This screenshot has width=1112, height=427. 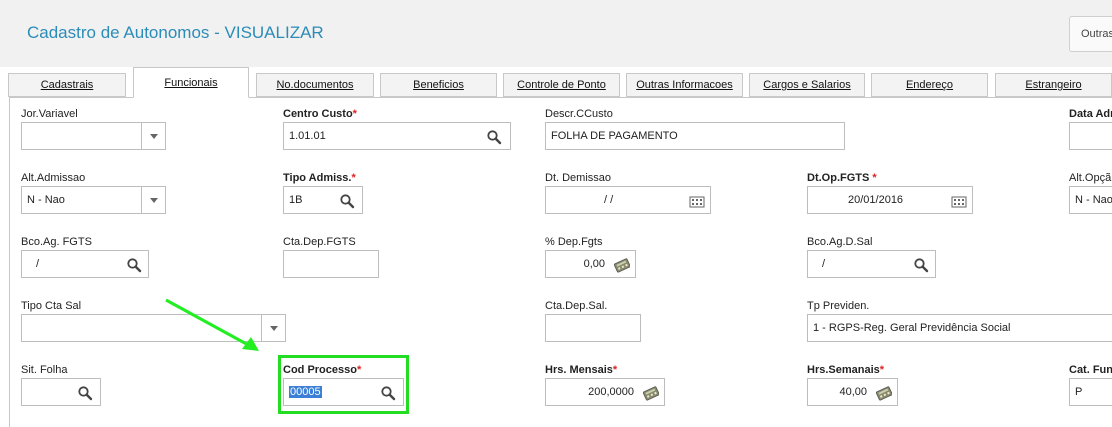 I want to click on jor-variavel-label: Jor.Variavel, so click(x=49, y=114).